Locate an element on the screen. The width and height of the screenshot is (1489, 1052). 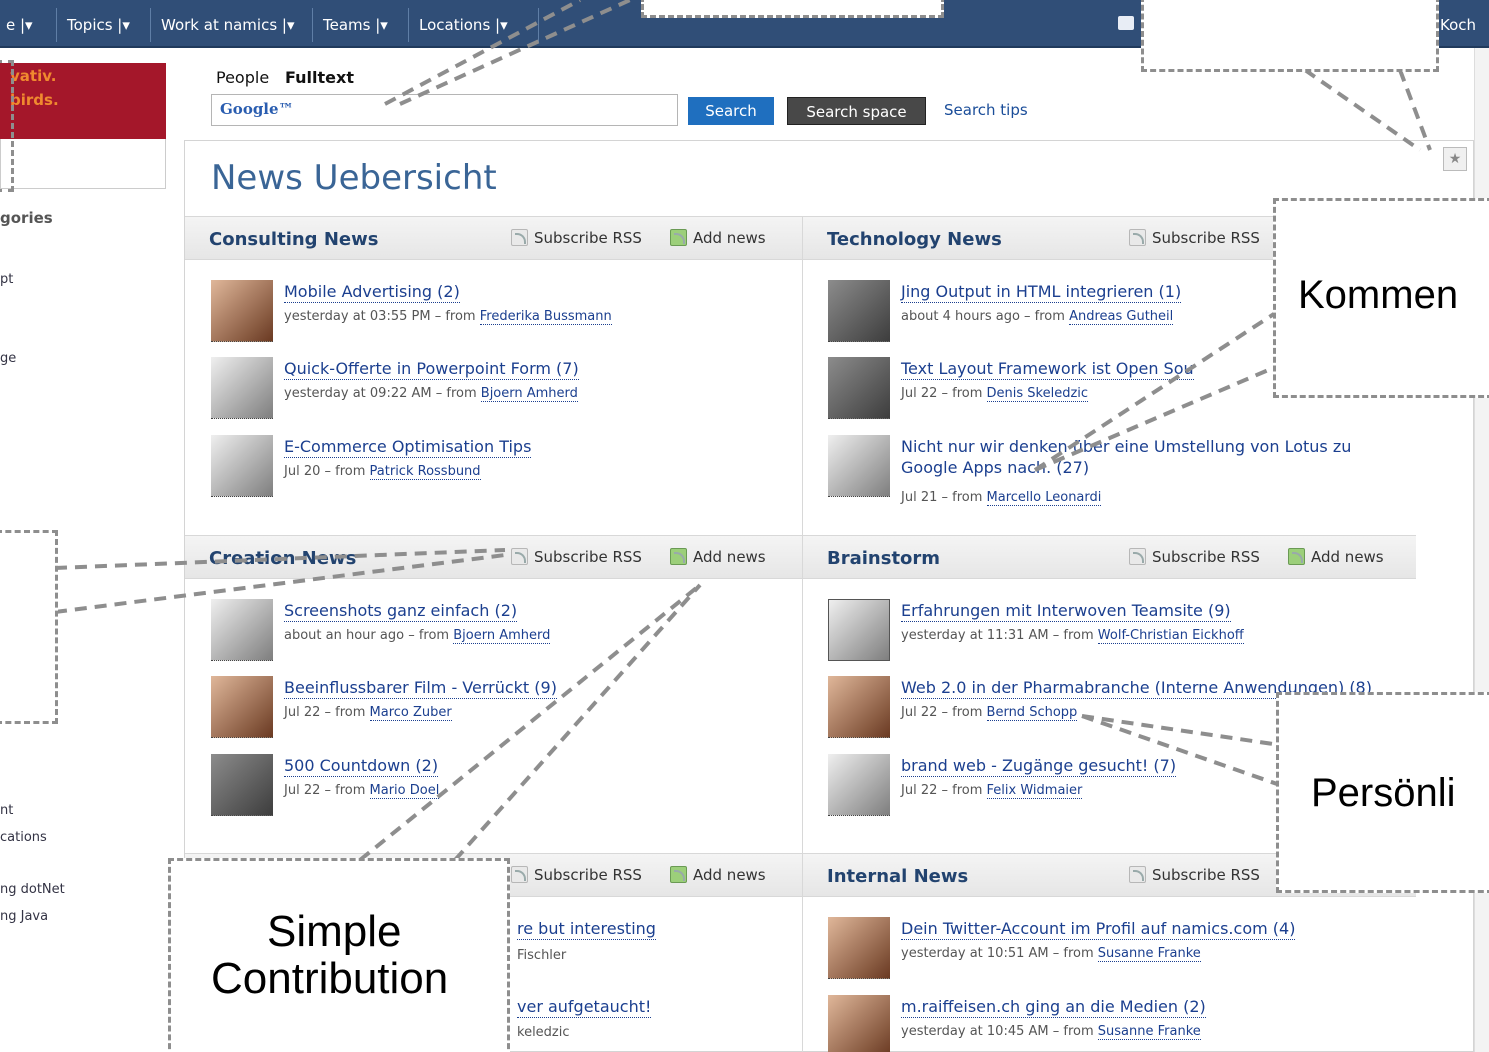
news-meta: Jul 21 – from Marcello Leonardi is located at coordinates (1001, 498).